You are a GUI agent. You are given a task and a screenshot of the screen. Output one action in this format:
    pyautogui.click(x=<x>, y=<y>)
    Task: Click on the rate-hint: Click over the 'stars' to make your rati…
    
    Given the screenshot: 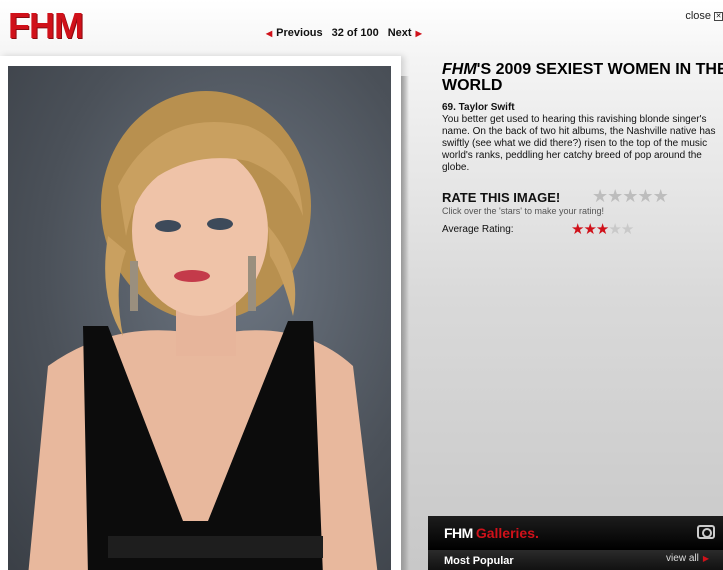 What is the action you would take?
    pyautogui.click(x=523, y=211)
    